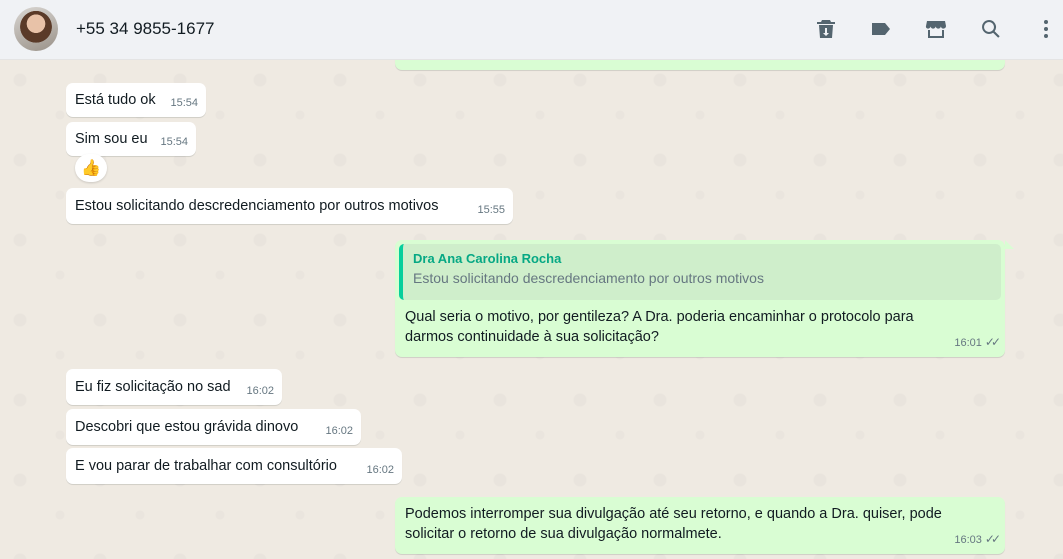 Image resolution: width=1063 pixels, height=559 pixels. Describe the element at coordinates (91, 168) in the screenshot. I see `reaction-thumbs-up-icon: 👍` at that location.